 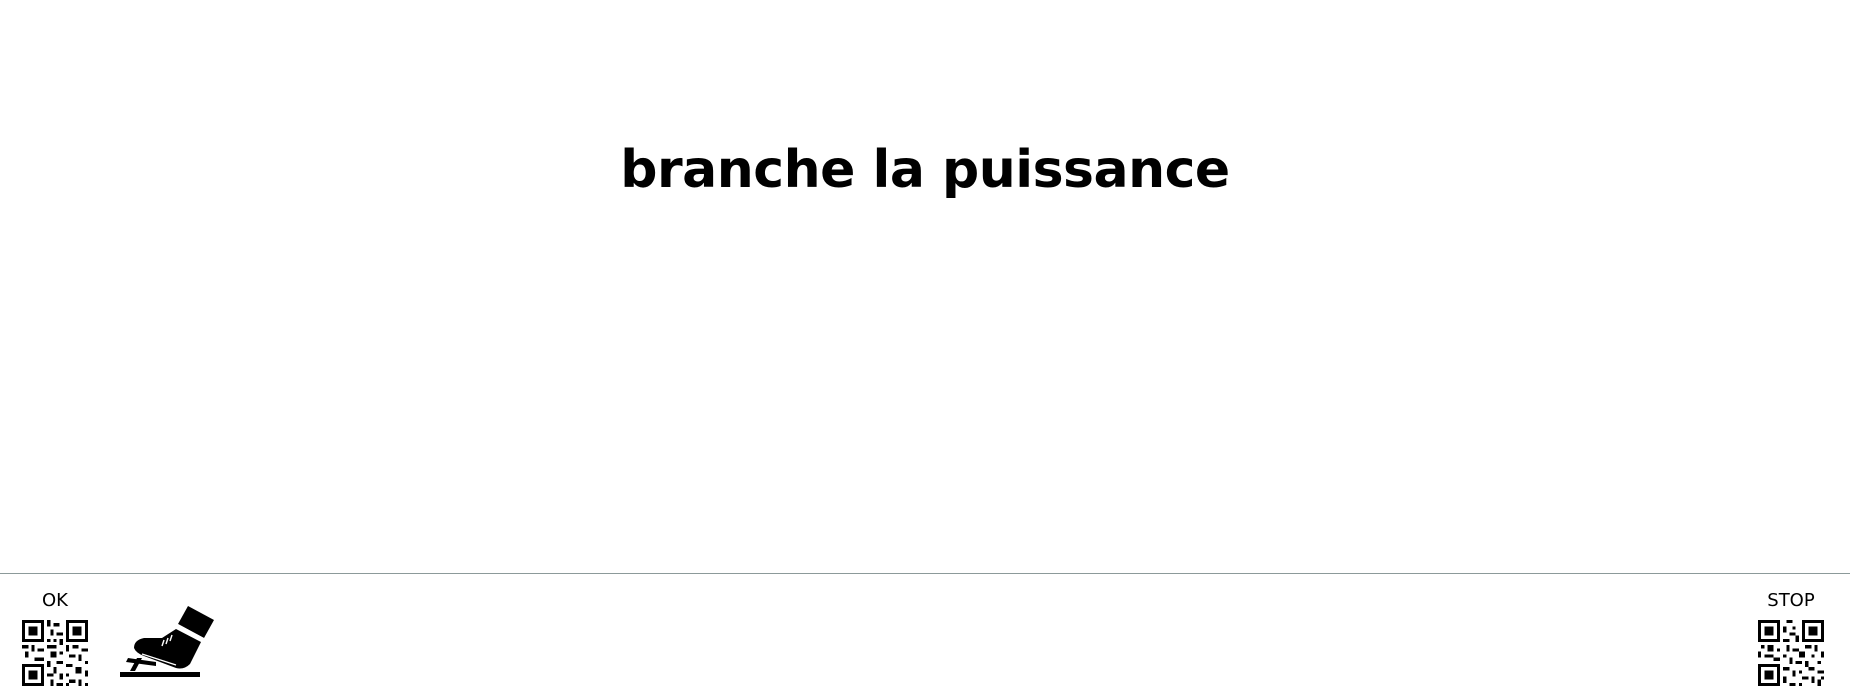 I want to click on stop-qr-code-icon, so click(x=1791, y=653).